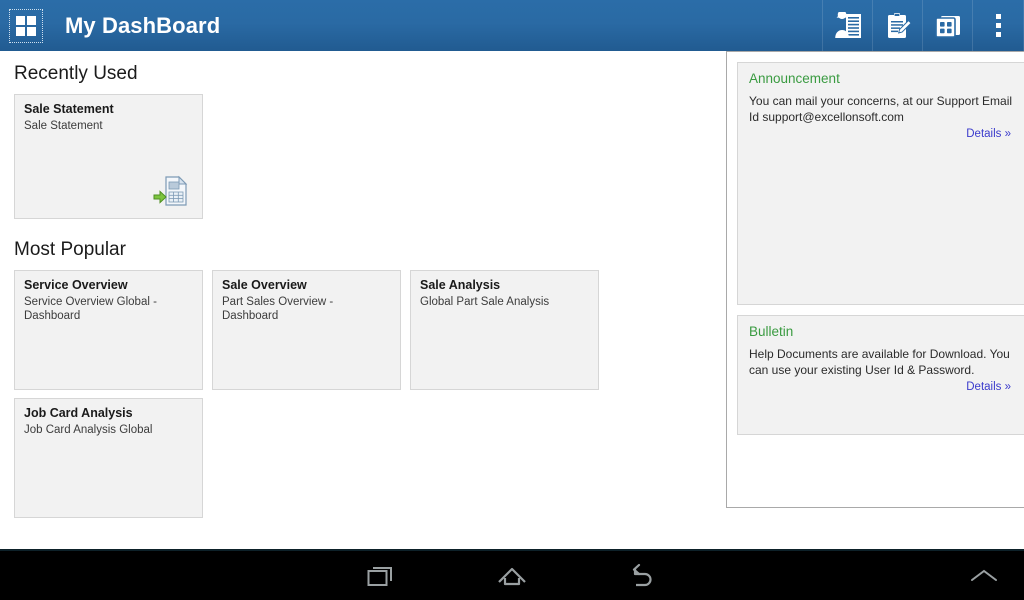  Describe the element at coordinates (771, 331) in the screenshot. I see `panel-title: Bulletin` at that location.